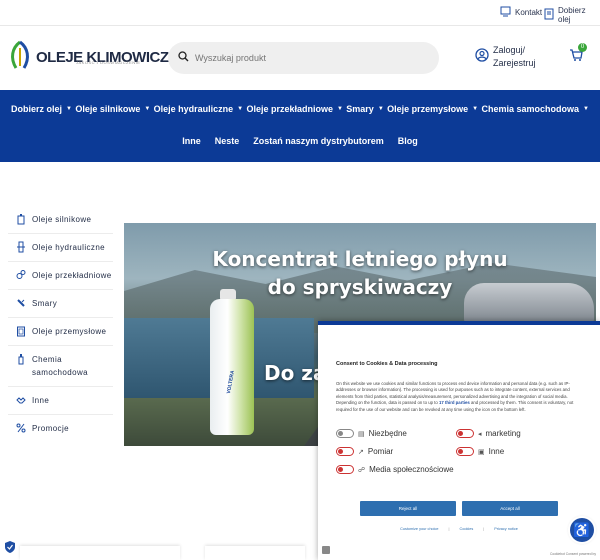 The image size is (600, 560). Describe the element at coordinates (505, 57) in the screenshot. I see `login-link: Zaloguj/ Zarejestruj` at that location.